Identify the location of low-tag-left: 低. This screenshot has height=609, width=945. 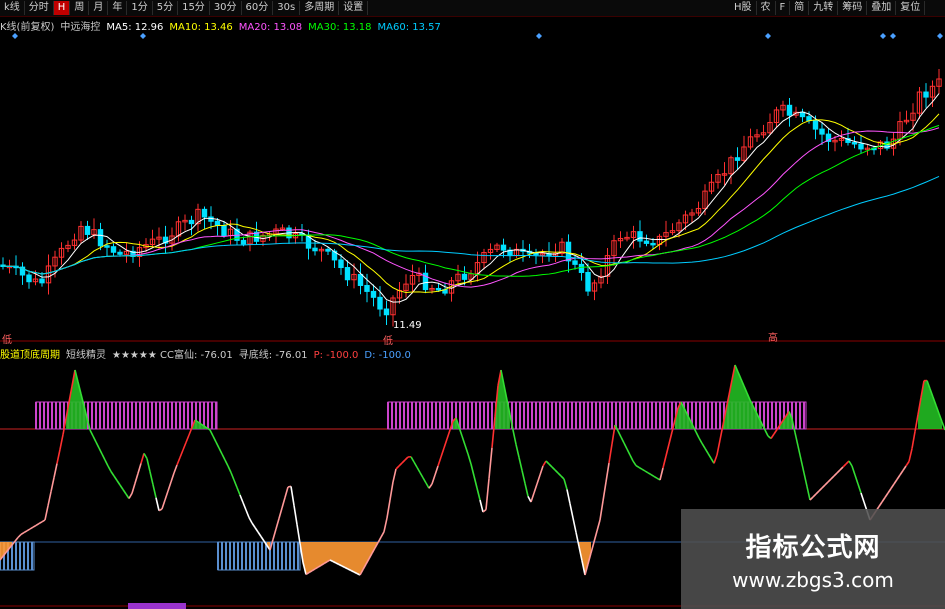
(7, 340).